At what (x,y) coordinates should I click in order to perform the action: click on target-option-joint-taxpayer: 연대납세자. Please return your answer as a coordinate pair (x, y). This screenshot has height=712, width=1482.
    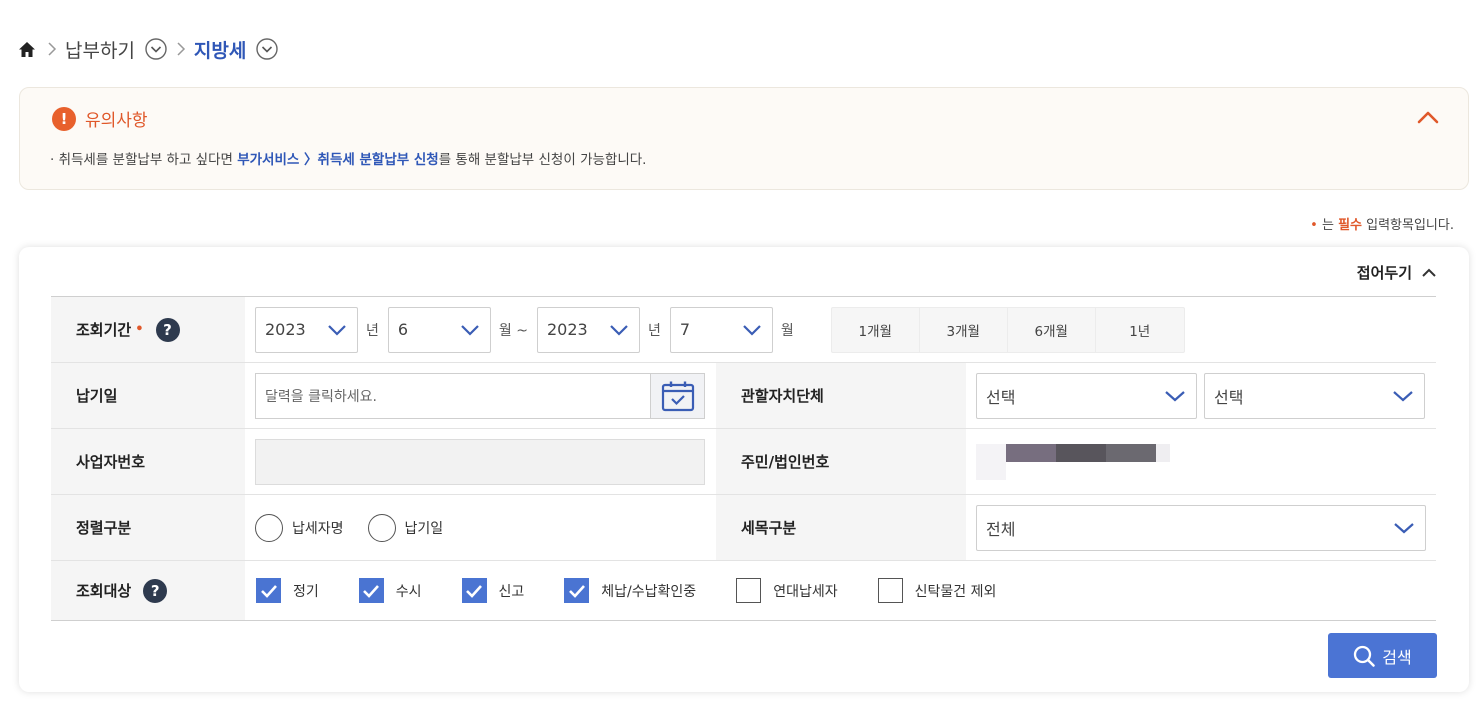
    Looking at the image, I should click on (787, 590).